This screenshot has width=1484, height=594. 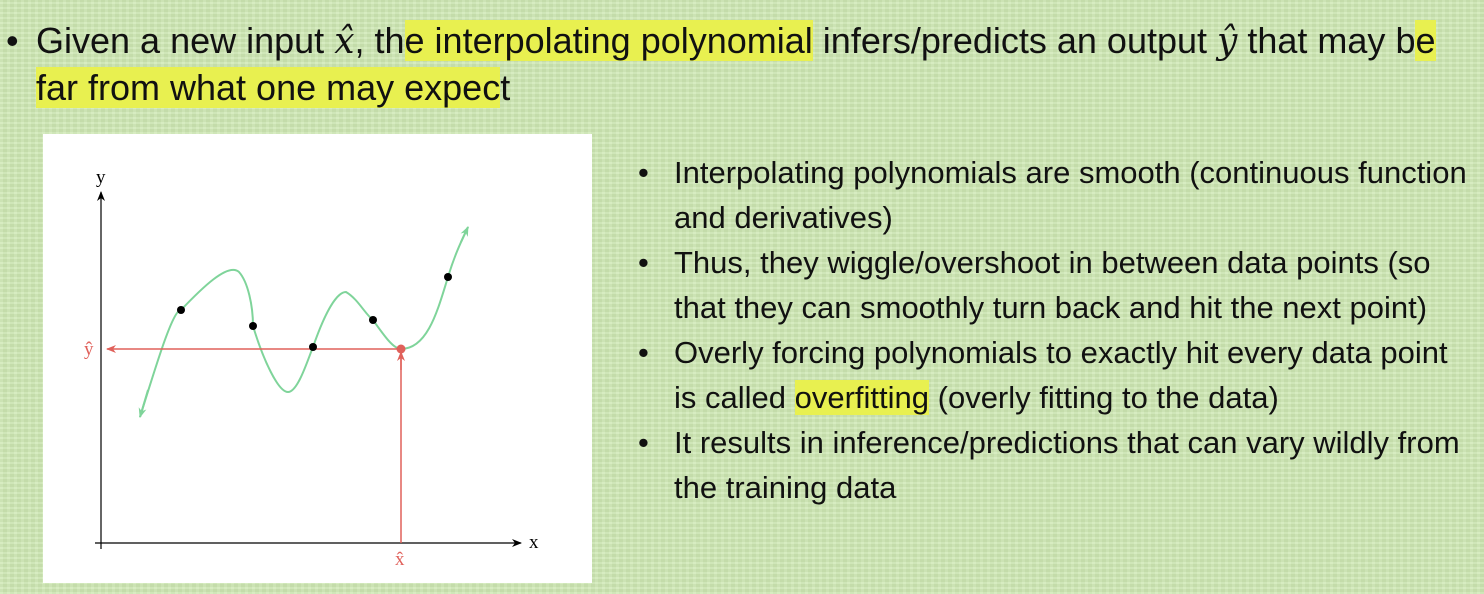 I want to click on y-hat-symbol: ŷ, so click(x=1227, y=41).